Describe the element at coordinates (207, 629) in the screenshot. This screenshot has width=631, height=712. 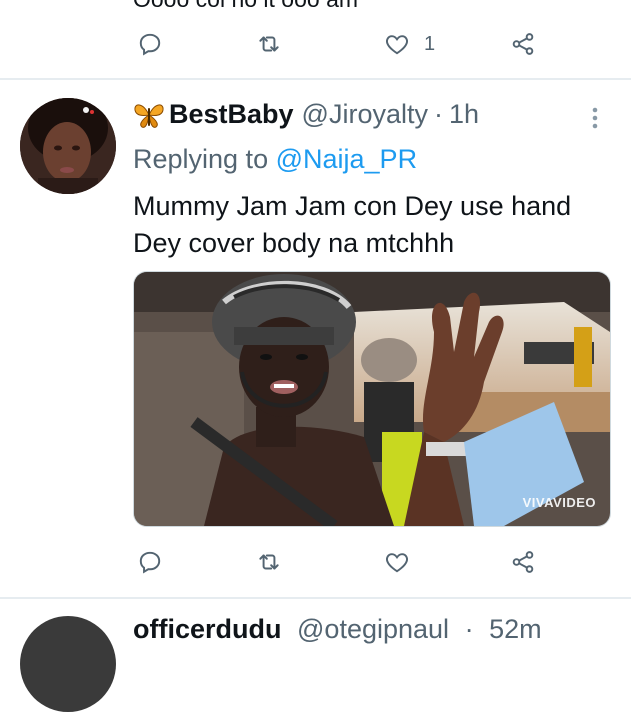
I see `next-display-name: officerdudu` at that location.